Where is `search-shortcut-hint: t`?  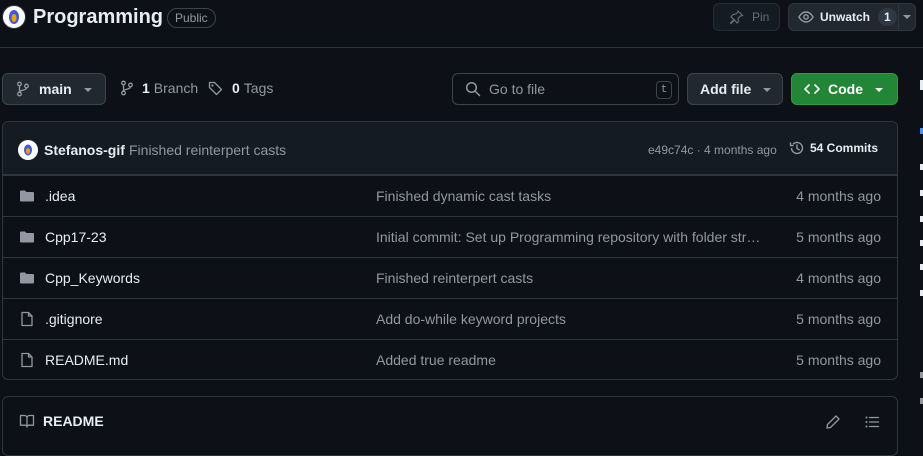
search-shortcut-hint: t is located at coordinates (664, 90).